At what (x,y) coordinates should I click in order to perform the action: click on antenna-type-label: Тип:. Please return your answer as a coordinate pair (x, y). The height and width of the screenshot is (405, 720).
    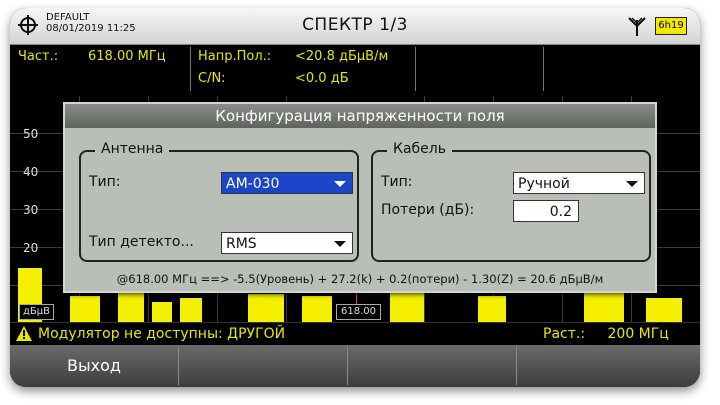
    Looking at the image, I should click on (105, 182).